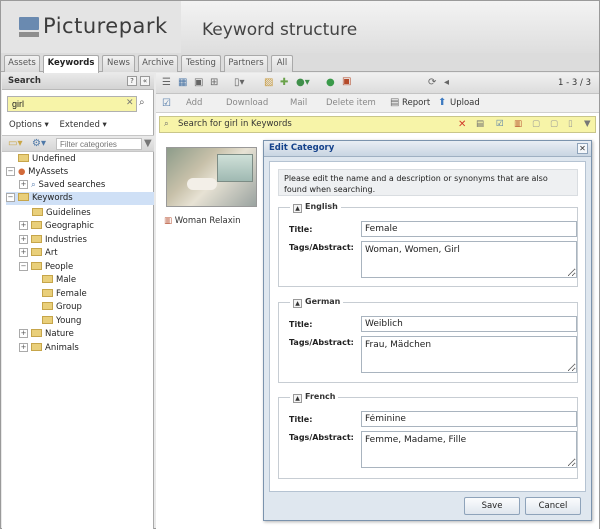 Image resolution: width=600 pixels, height=529 pixels. What do you see at coordinates (246, 63) in the screenshot?
I see `tab-partners: Partners` at bounding box center [246, 63].